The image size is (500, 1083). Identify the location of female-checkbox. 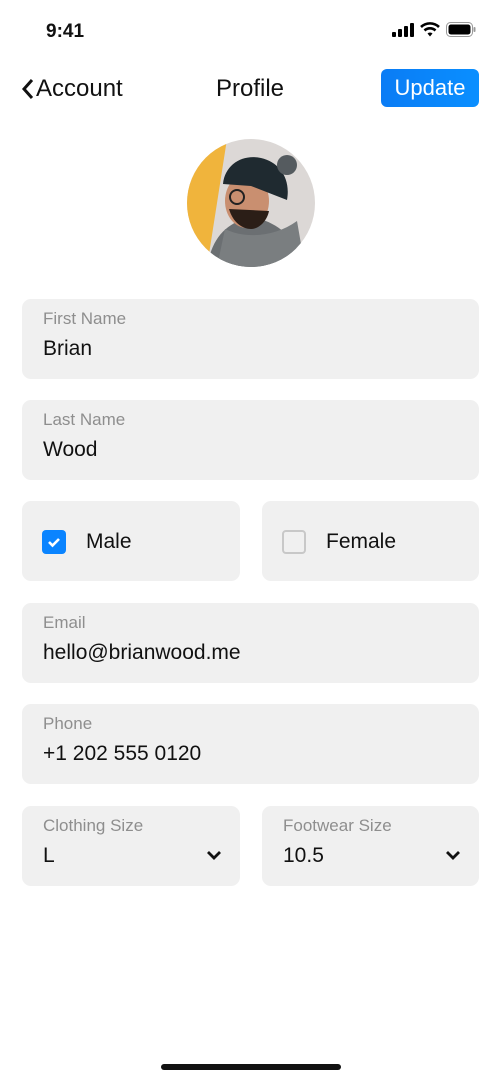
(294, 542).